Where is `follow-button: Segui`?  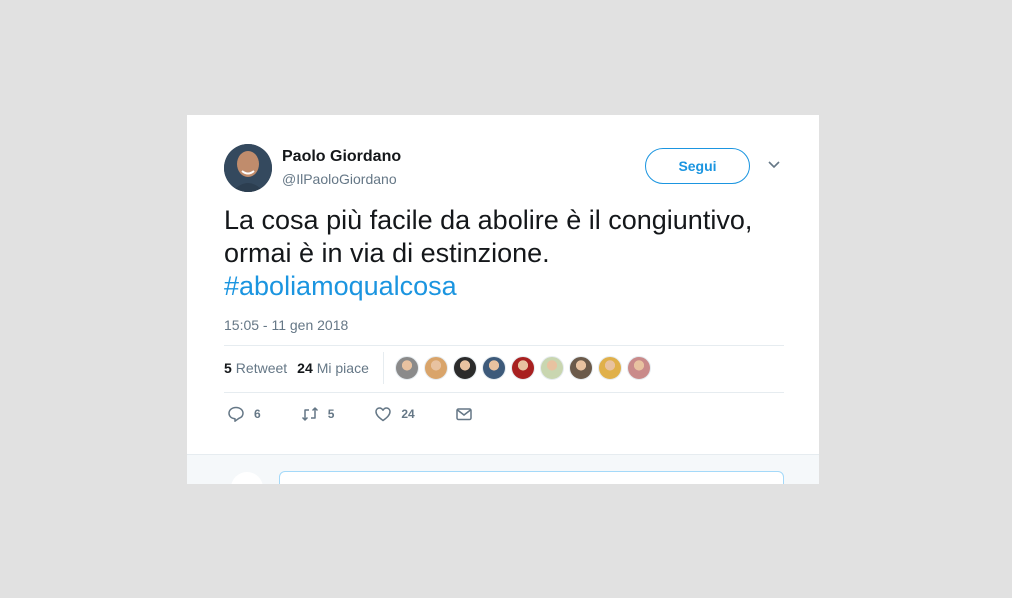
follow-button: Segui is located at coordinates (697, 166).